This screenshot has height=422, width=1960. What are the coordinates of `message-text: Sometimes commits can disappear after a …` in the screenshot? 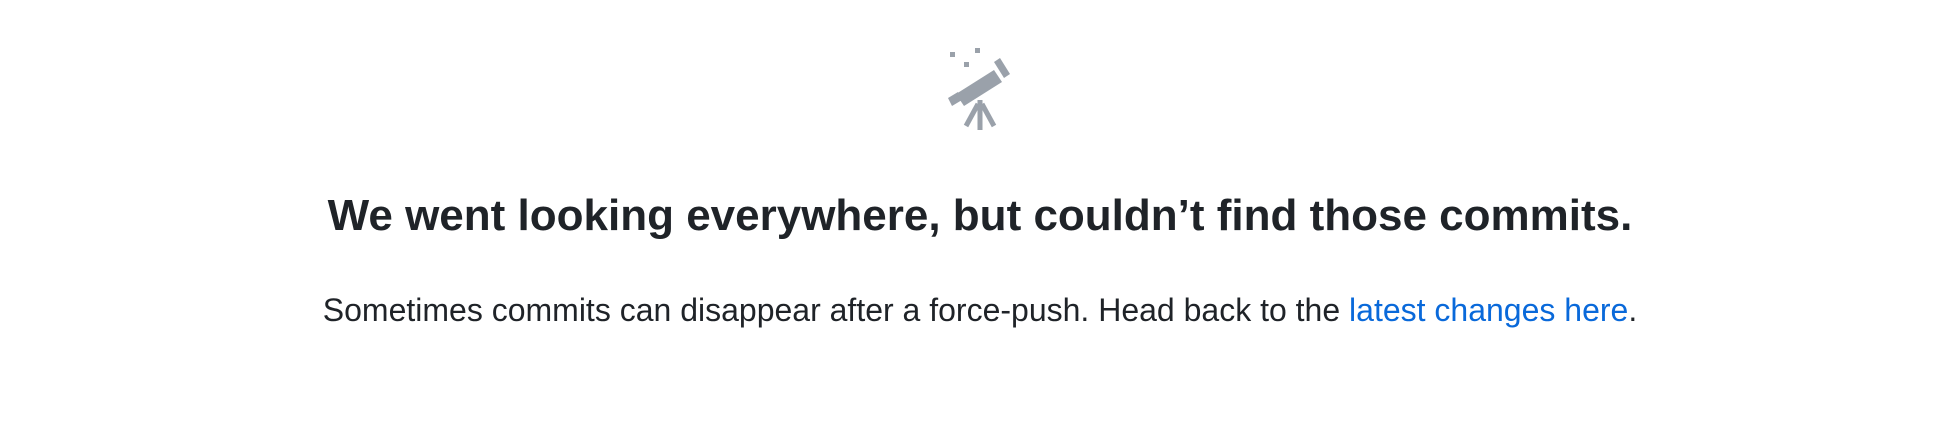 It's located at (836, 310).